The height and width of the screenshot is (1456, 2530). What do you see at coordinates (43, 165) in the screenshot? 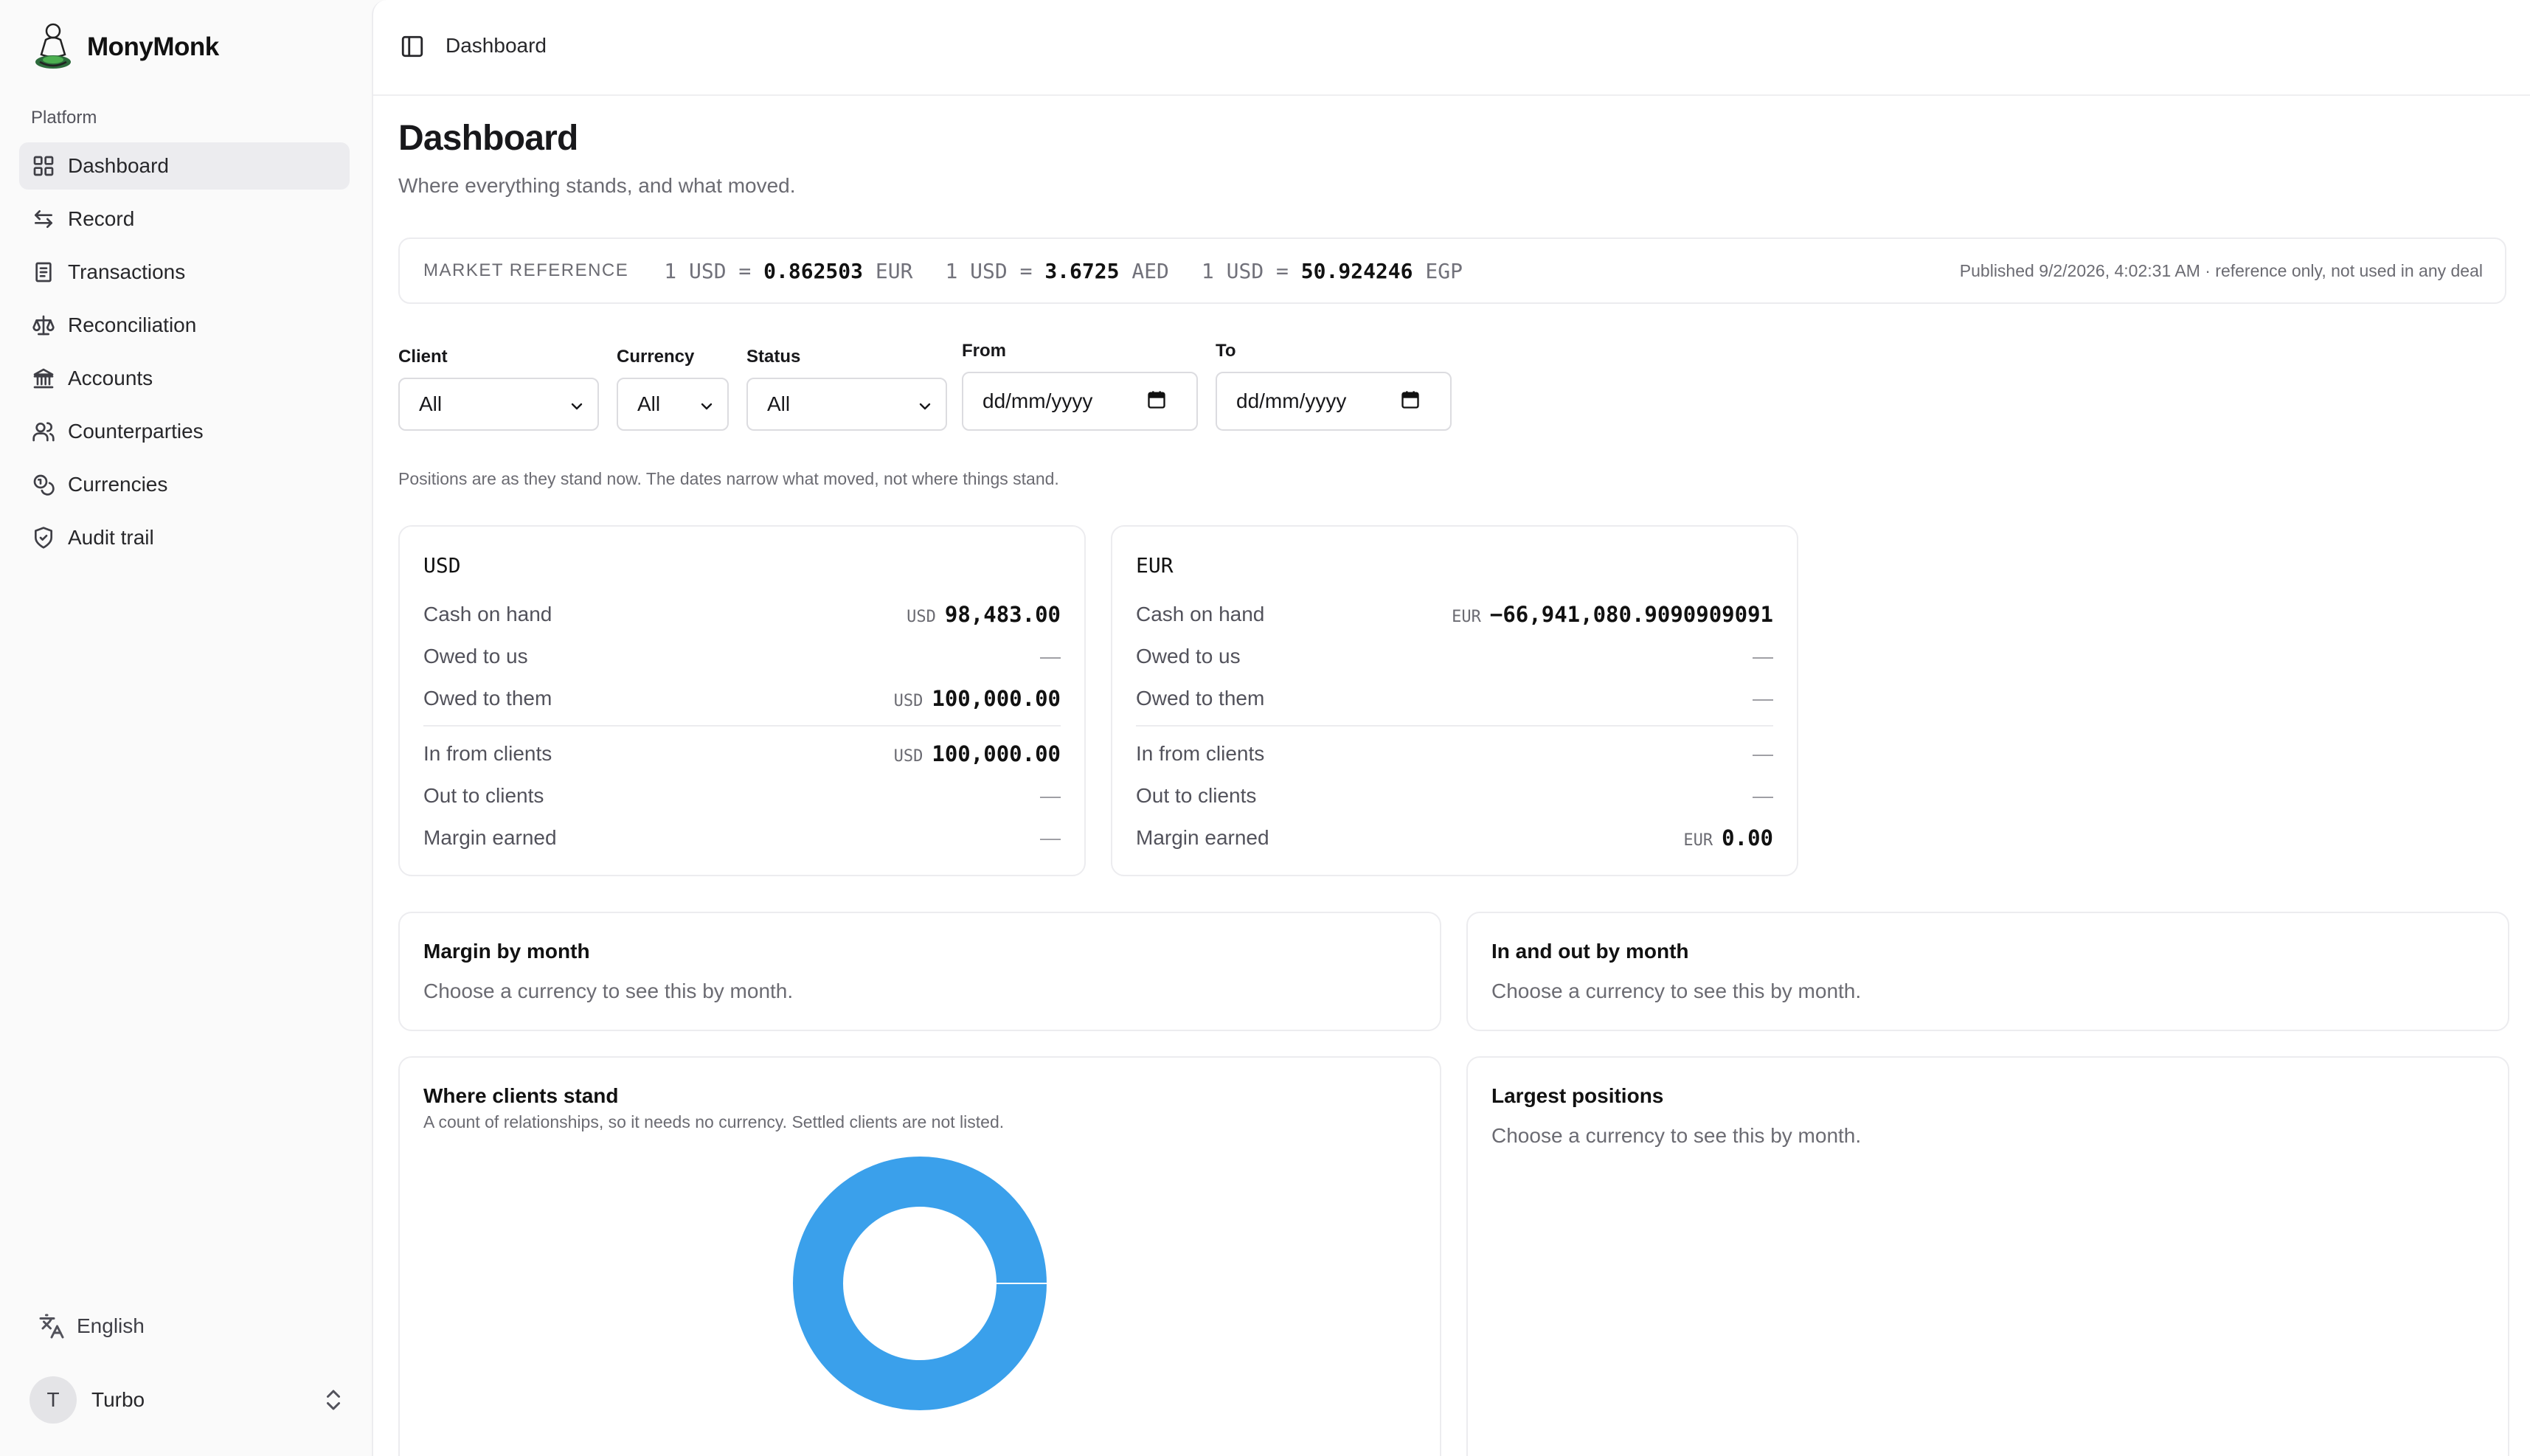
I see `layout-grid-icon` at bounding box center [43, 165].